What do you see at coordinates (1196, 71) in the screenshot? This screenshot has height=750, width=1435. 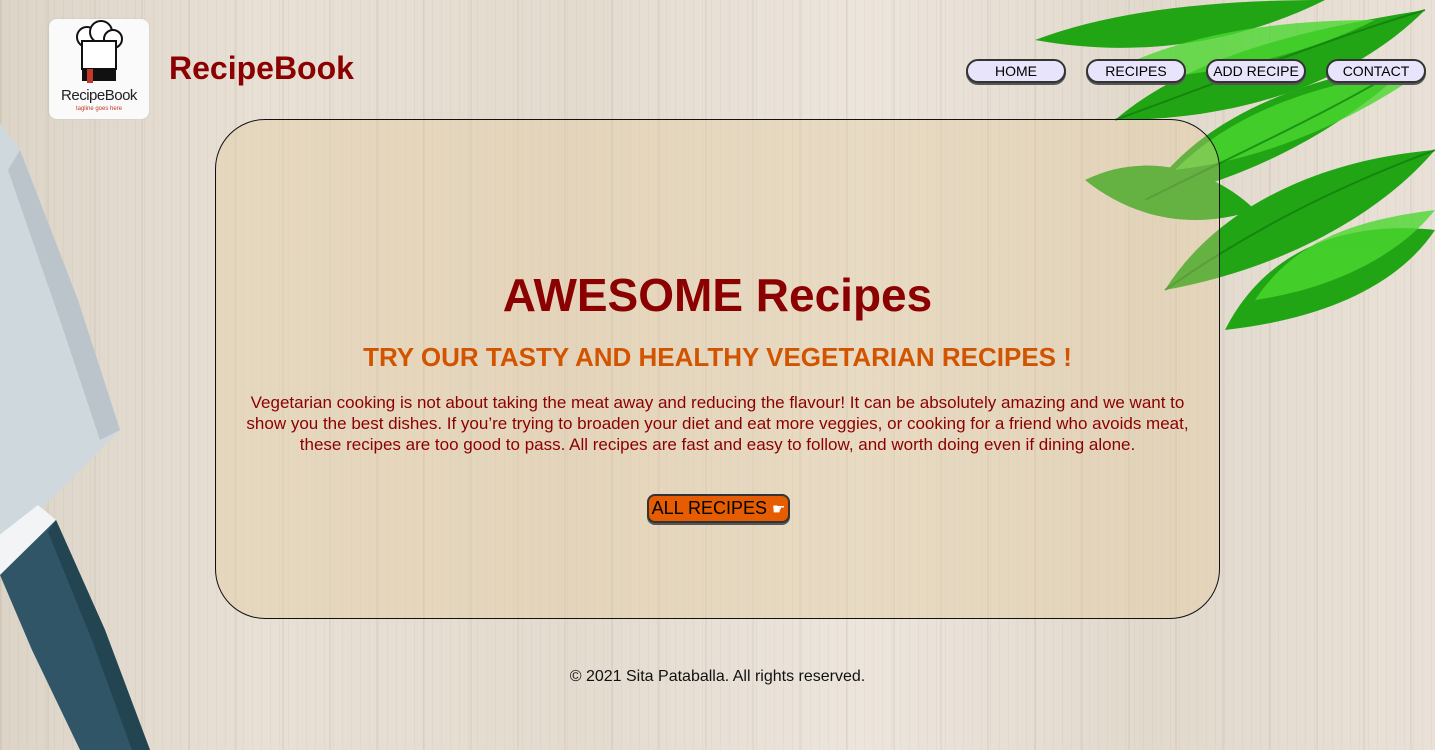 I see `main-nav: HOME RECIPES ADD RECIPE CONTACT` at bounding box center [1196, 71].